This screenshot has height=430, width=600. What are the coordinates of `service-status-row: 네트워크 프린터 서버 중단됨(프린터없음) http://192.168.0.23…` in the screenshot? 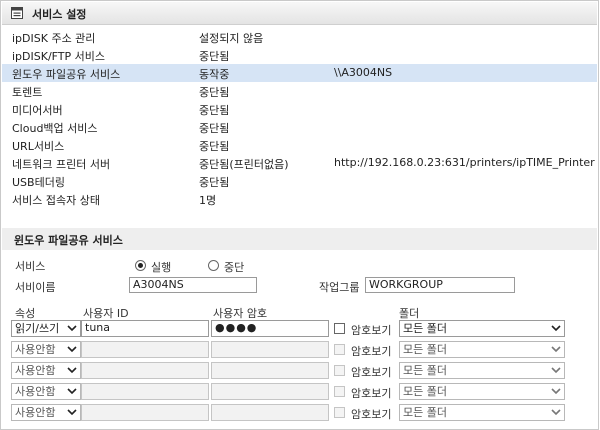 It's located at (299, 163).